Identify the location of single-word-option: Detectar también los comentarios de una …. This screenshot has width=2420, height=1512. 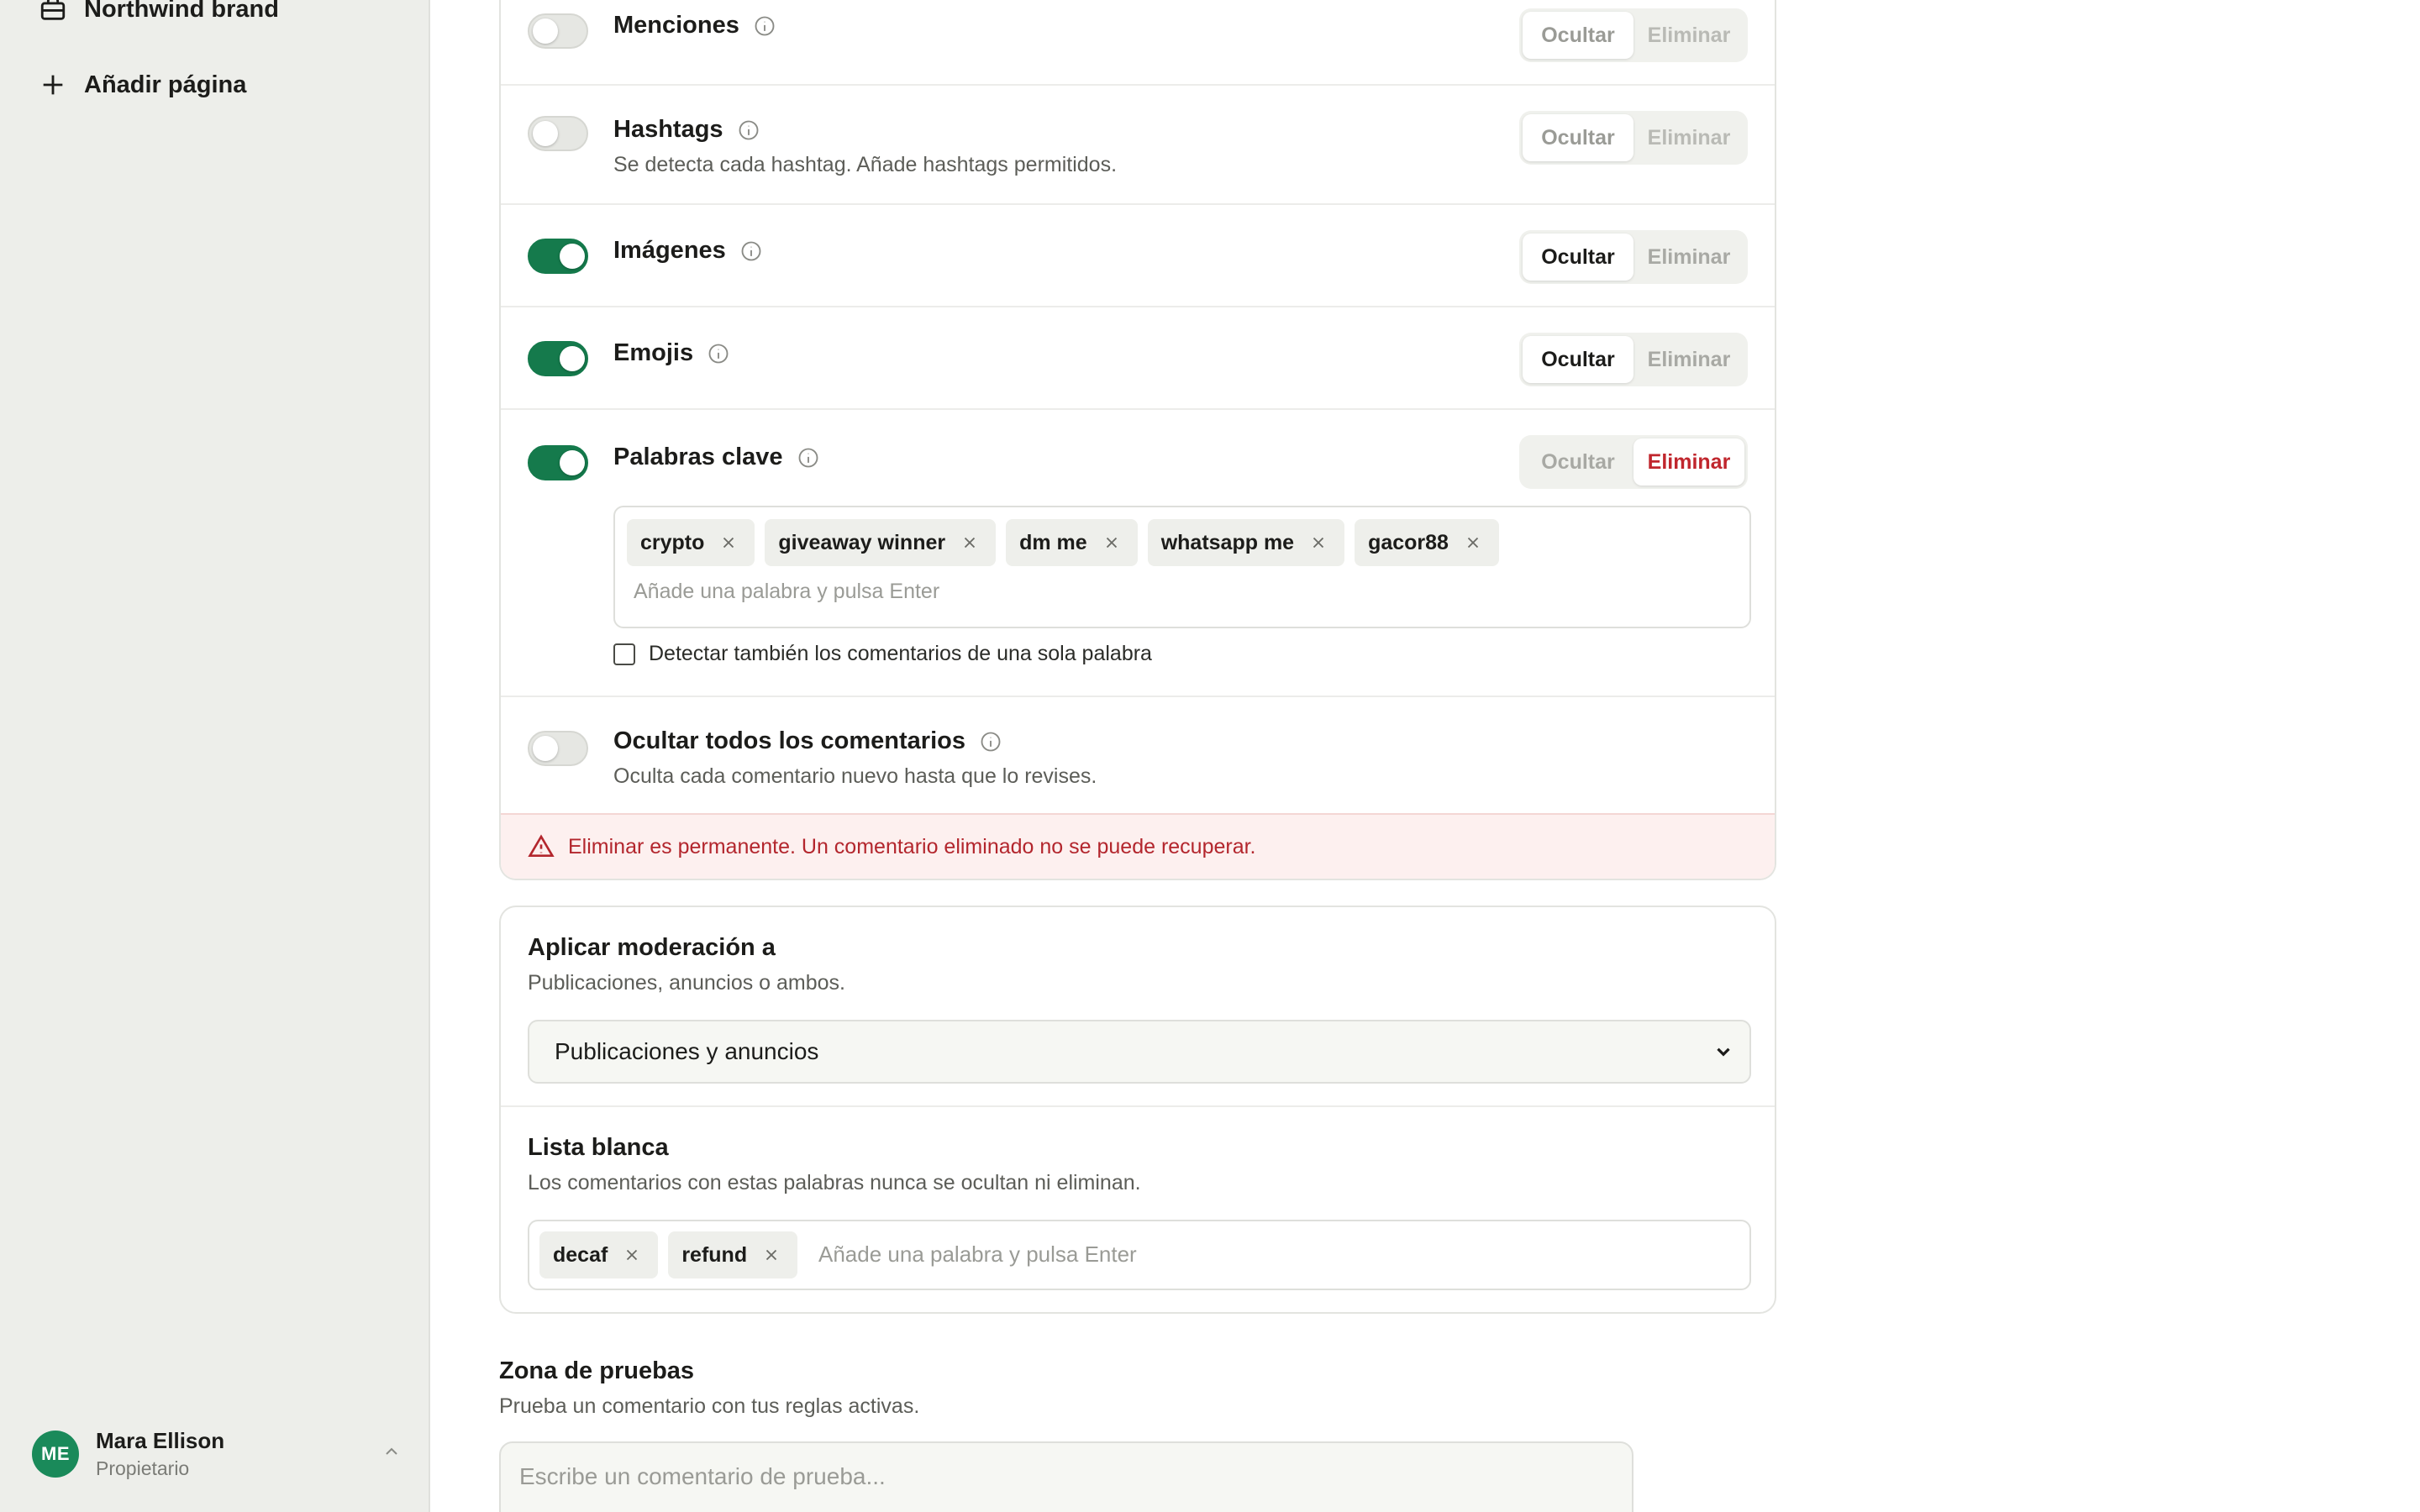
(882, 654).